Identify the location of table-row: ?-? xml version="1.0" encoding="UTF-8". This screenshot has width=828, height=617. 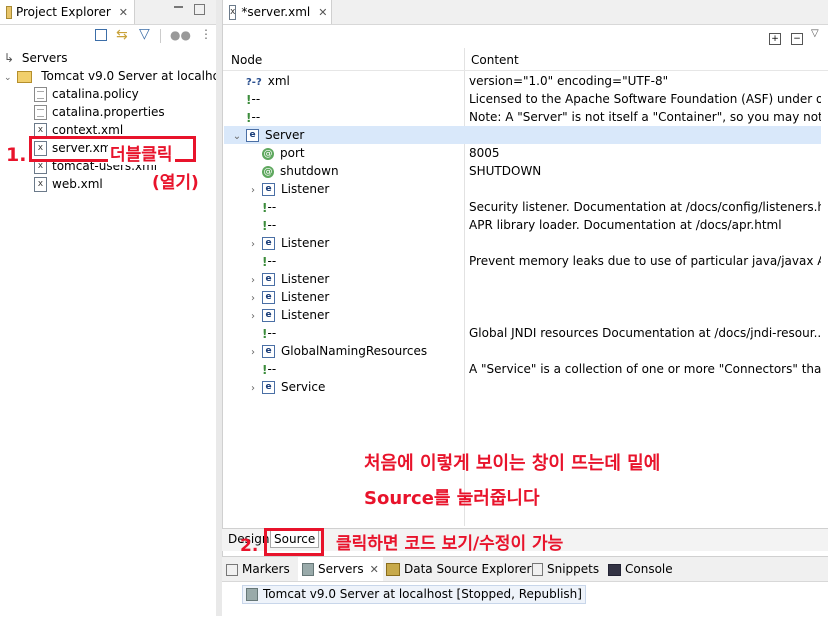
(522, 81).